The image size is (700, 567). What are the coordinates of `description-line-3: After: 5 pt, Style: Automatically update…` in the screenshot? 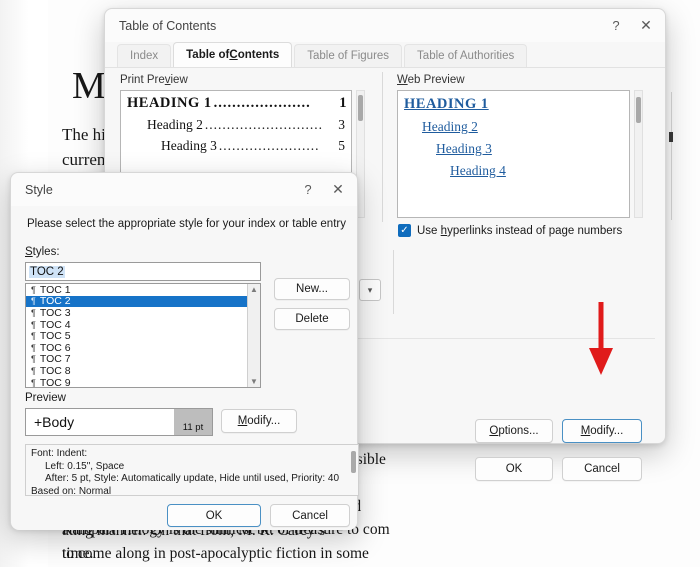 It's located at (192, 478).